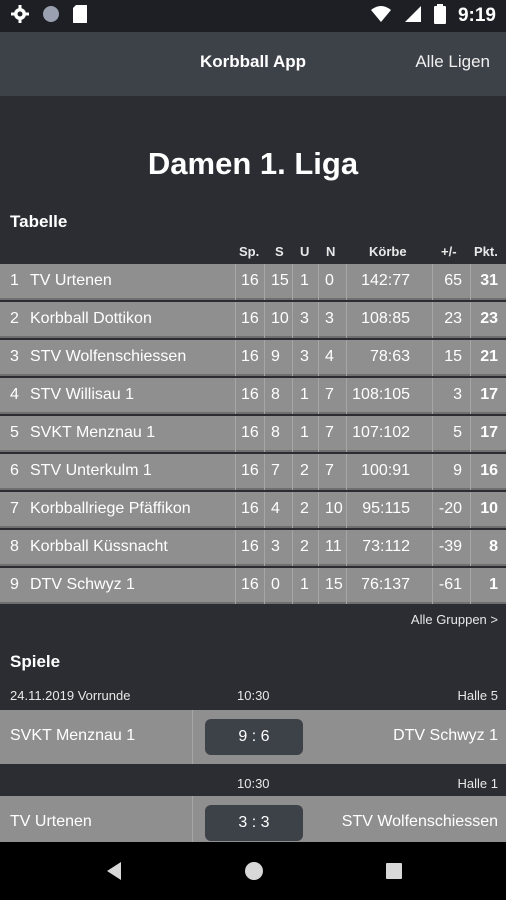  I want to click on clock: 9:19, so click(476, 15).